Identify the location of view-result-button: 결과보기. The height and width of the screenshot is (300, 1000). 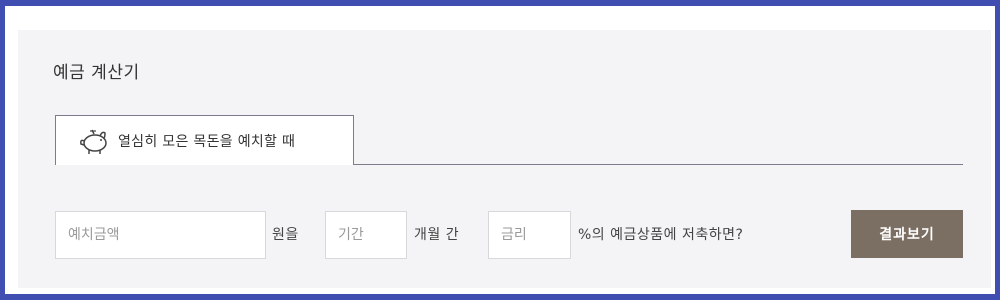
(907, 234).